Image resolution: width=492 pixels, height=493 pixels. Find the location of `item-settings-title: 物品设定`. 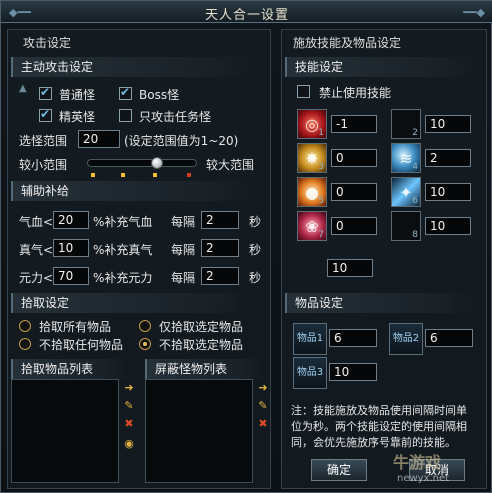

item-settings-title: 物品设定 is located at coordinates (380, 303).